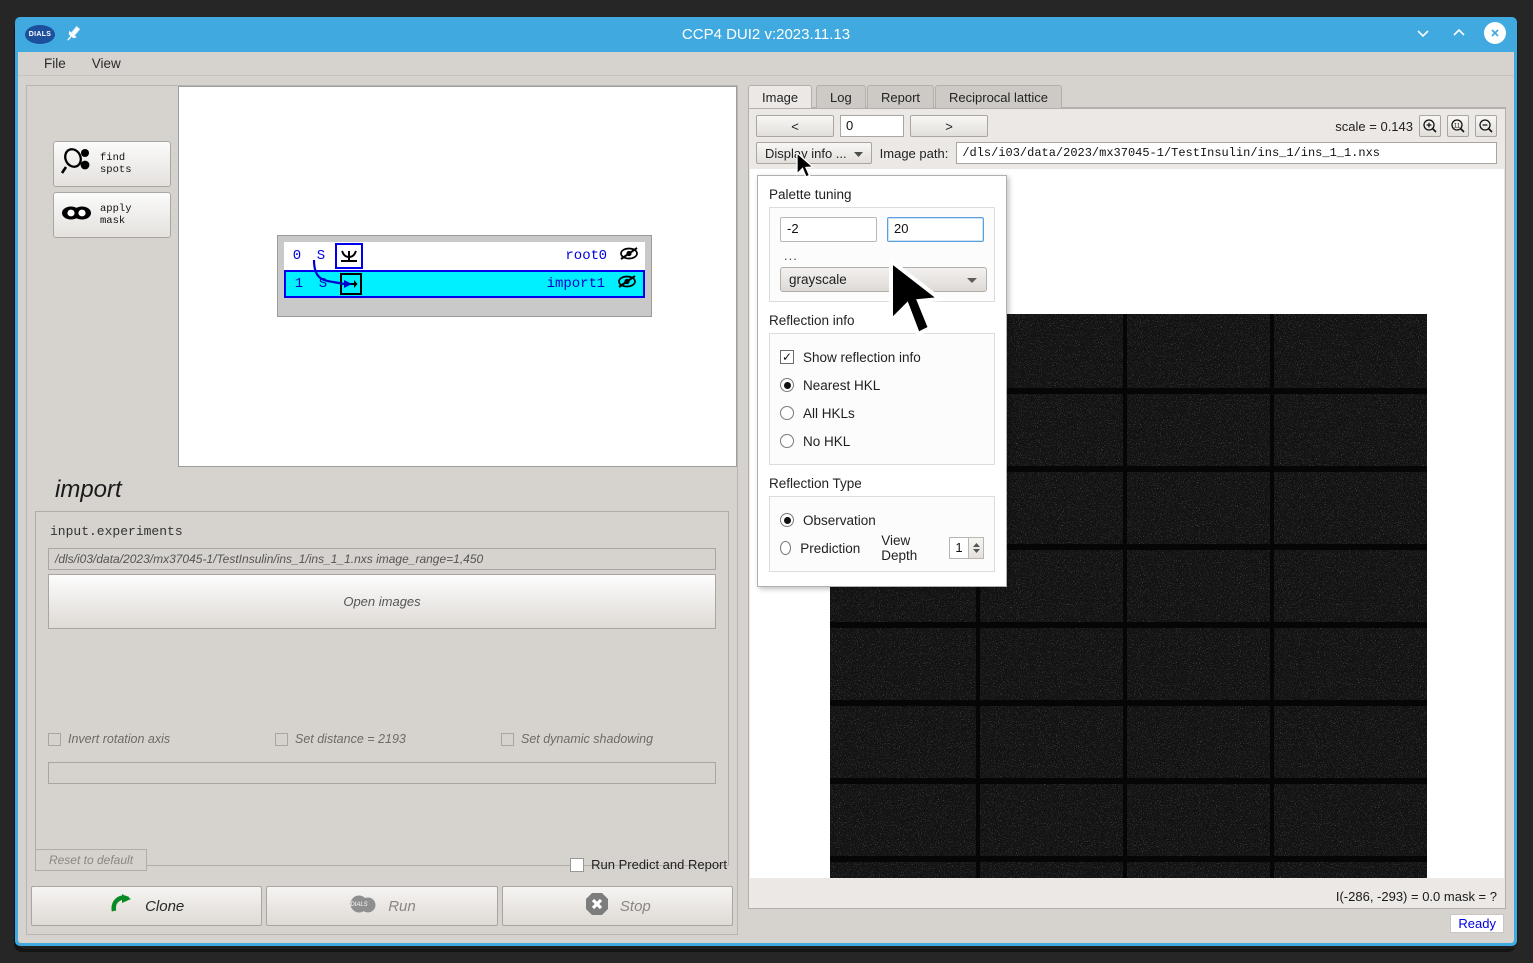 The width and height of the screenshot is (1533, 963). Describe the element at coordinates (862, 357) in the screenshot. I see `checkbox-label: Show reflection info` at that location.